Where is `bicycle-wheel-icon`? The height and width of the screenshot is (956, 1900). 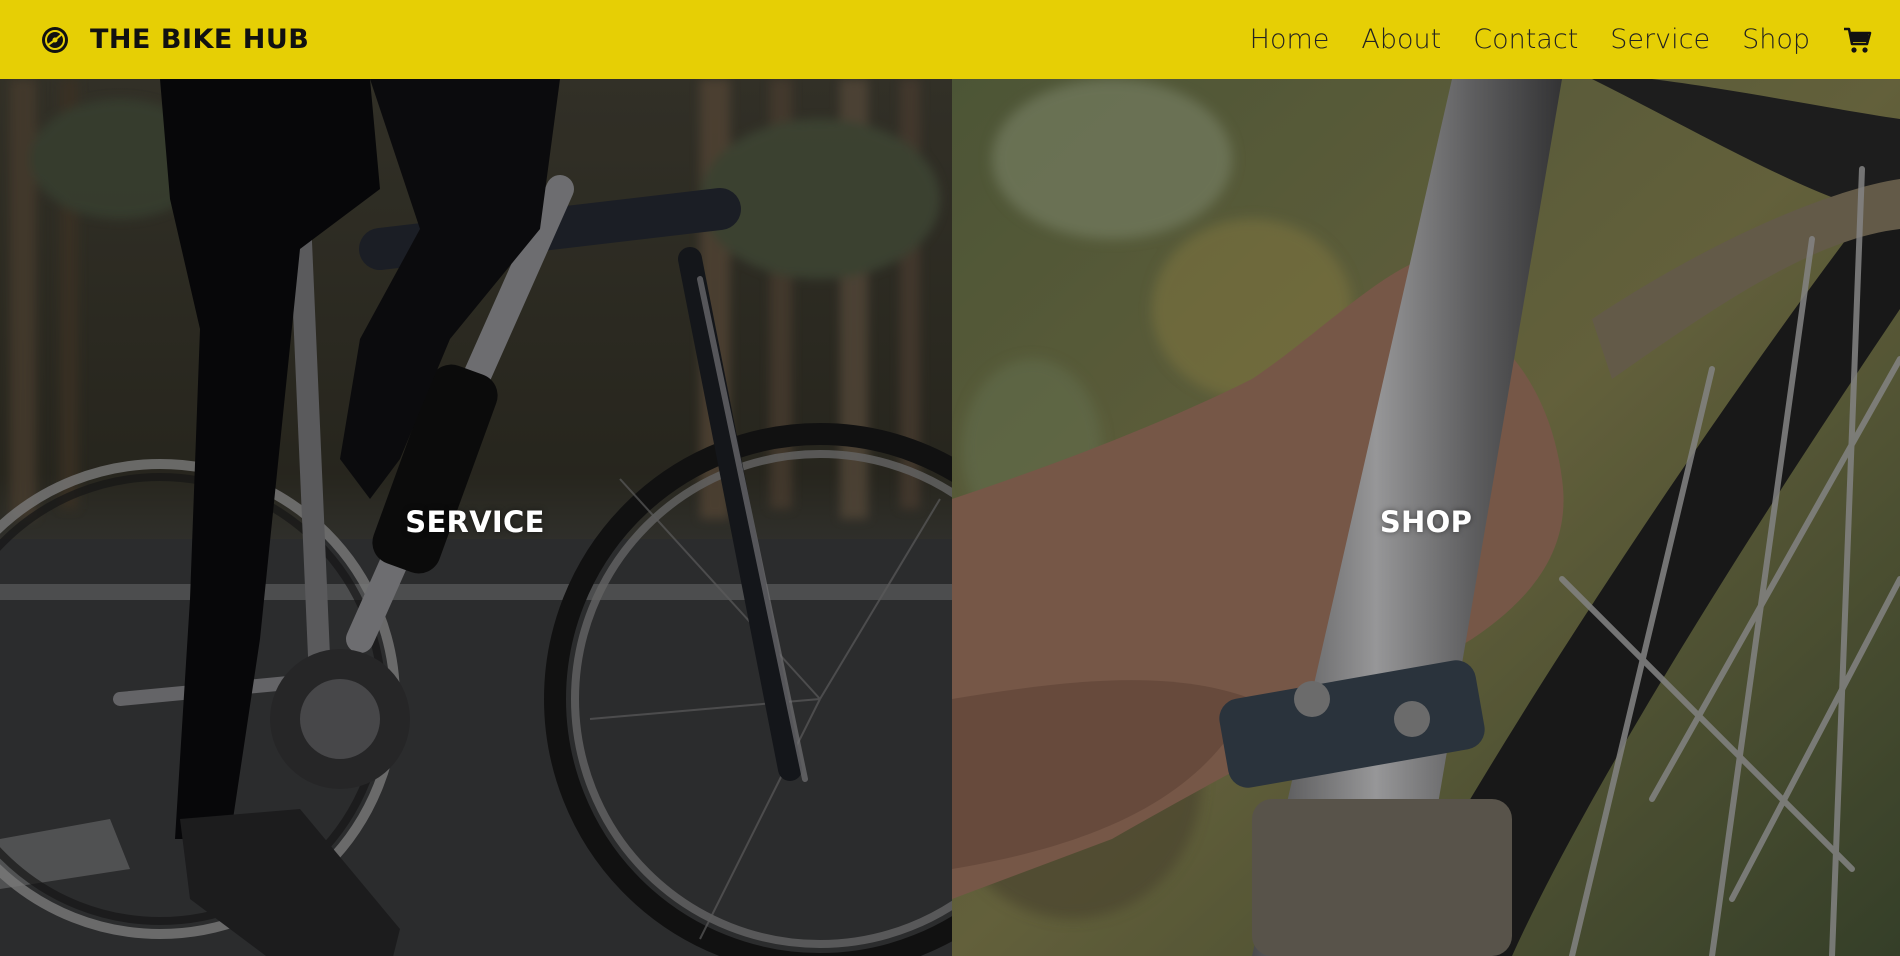 bicycle-wheel-icon is located at coordinates (55, 40).